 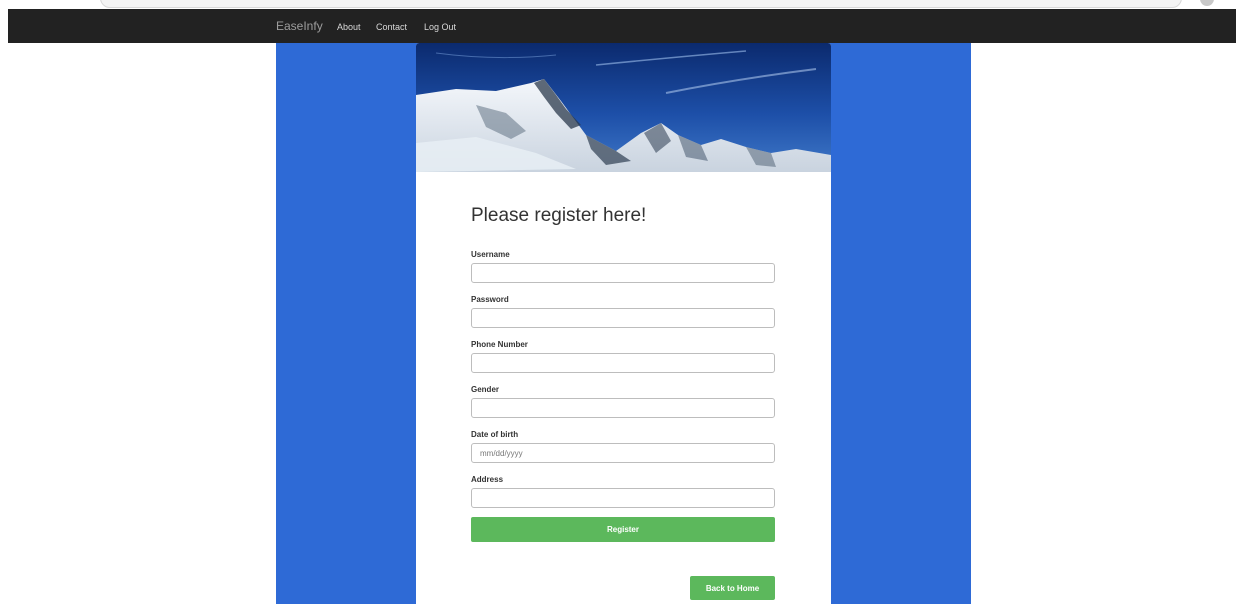 I want to click on hero-image, so click(x=623, y=107).